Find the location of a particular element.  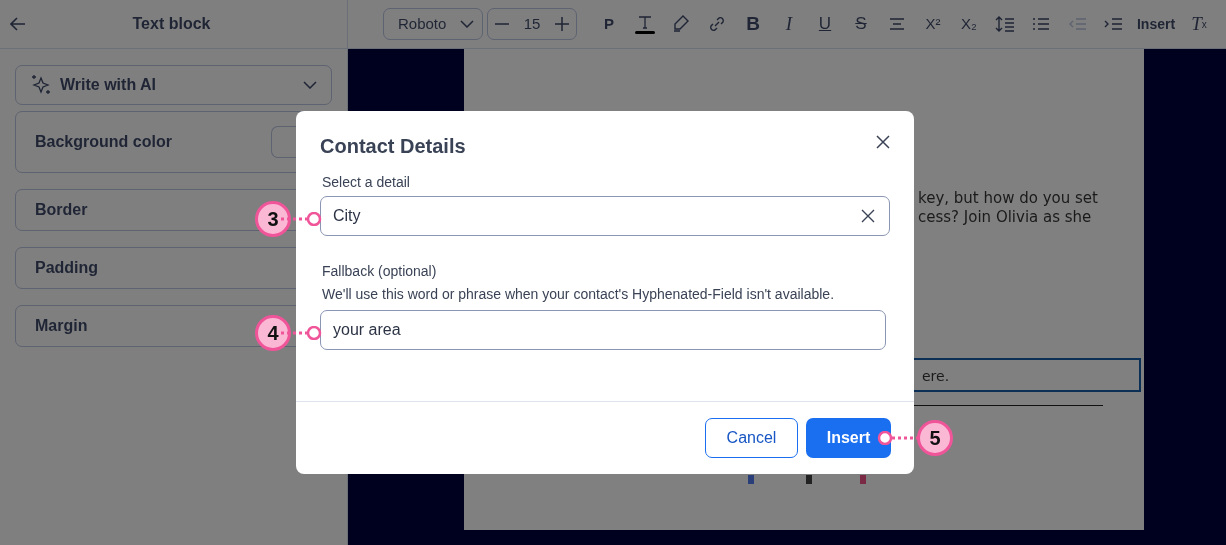

font-size-stepper: 15 is located at coordinates (532, 24).